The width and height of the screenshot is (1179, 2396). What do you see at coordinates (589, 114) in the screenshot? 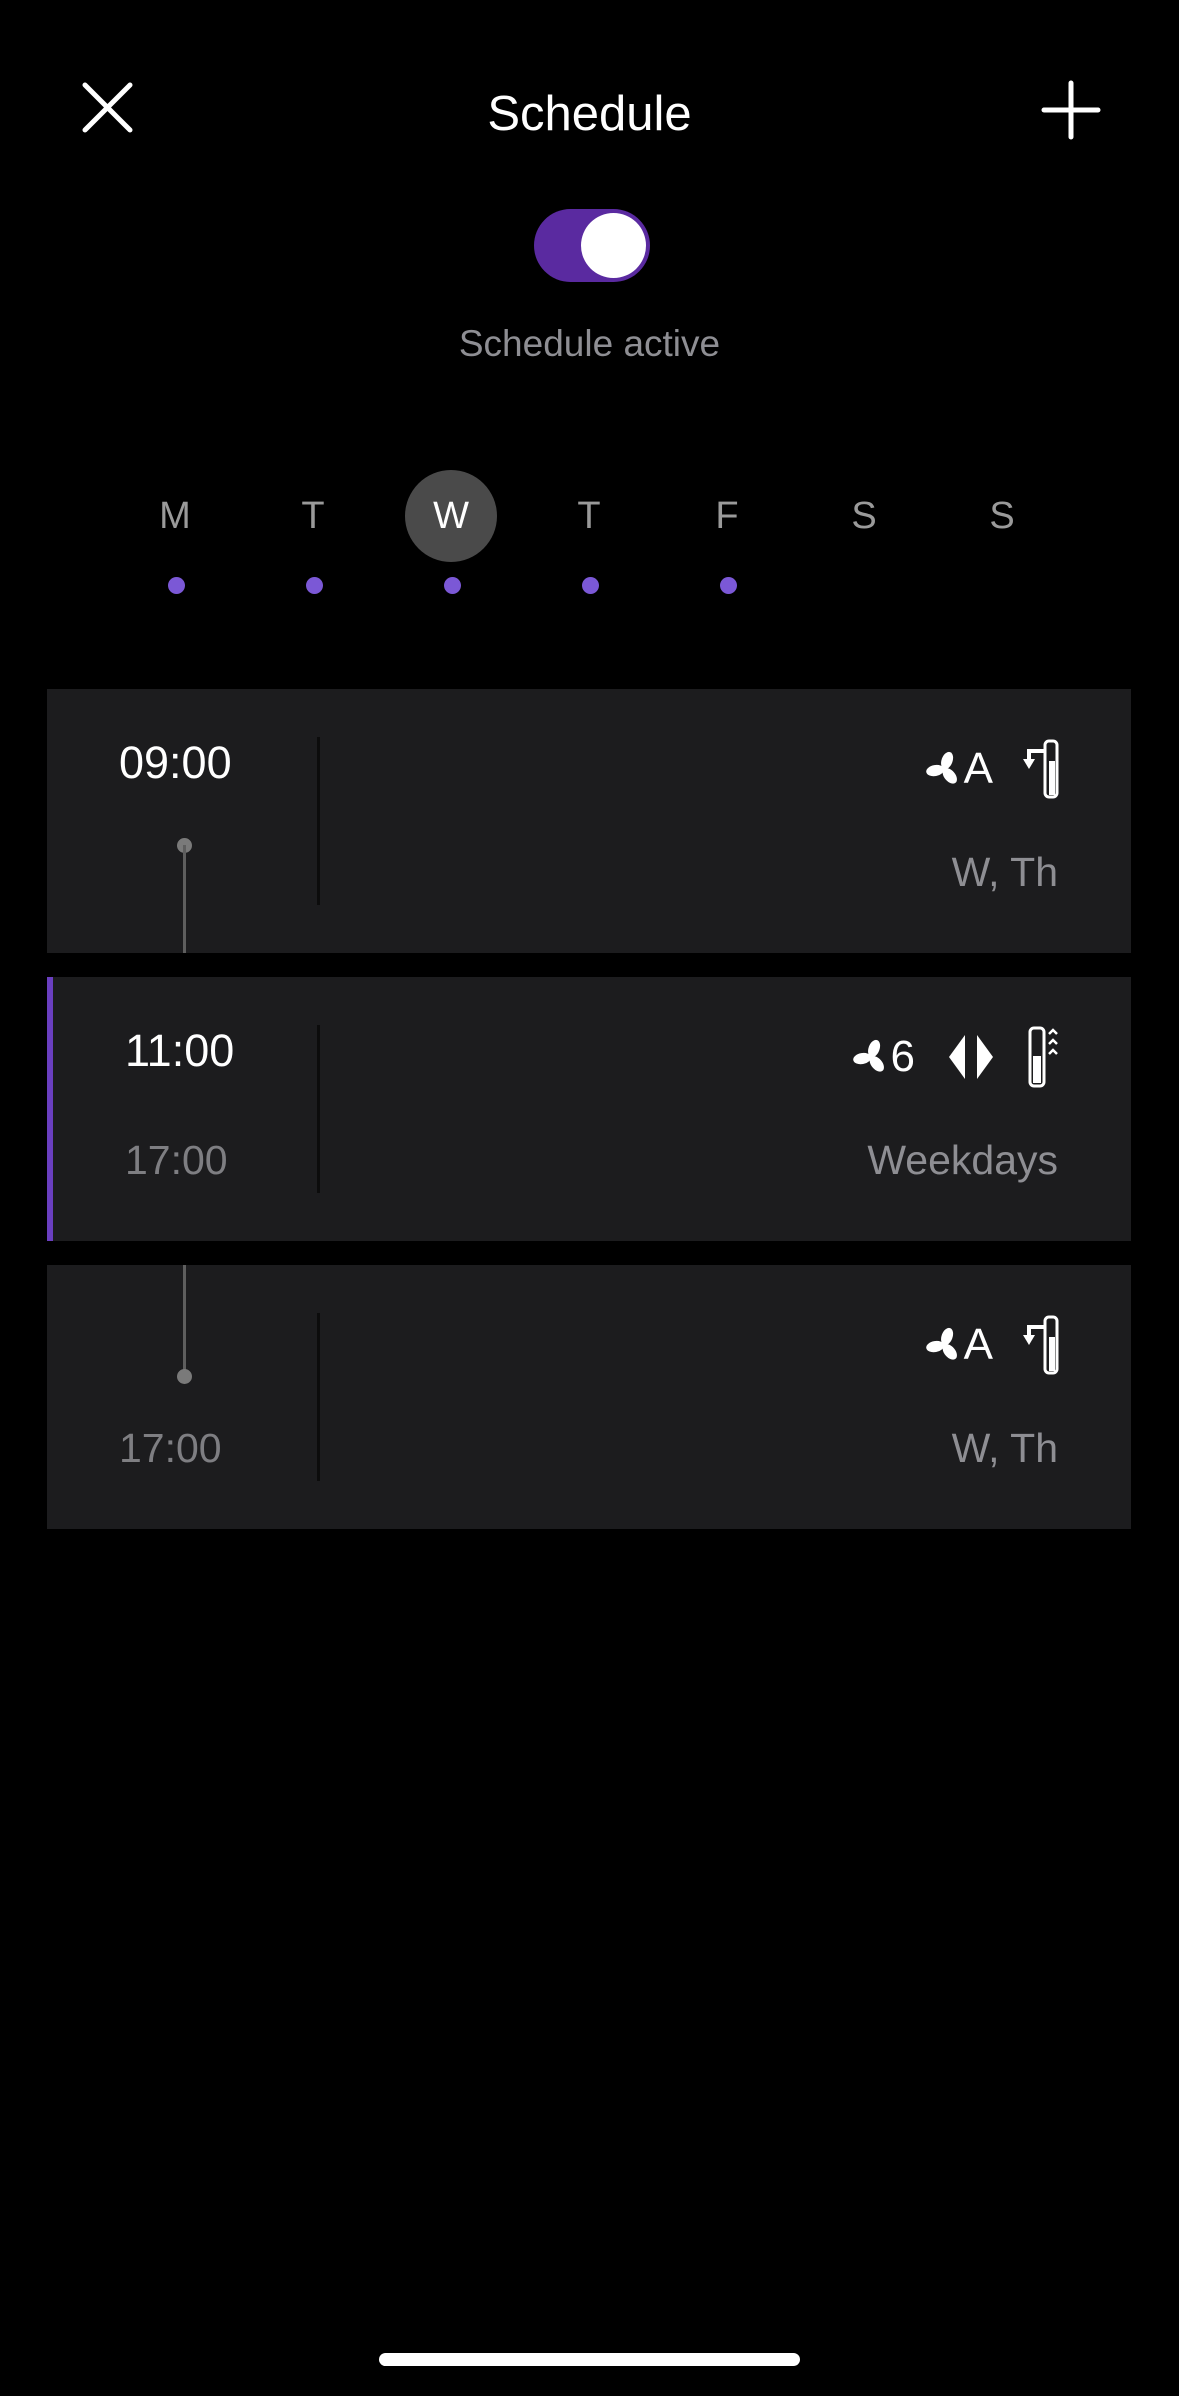
I see `page-title: Schedule` at bounding box center [589, 114].